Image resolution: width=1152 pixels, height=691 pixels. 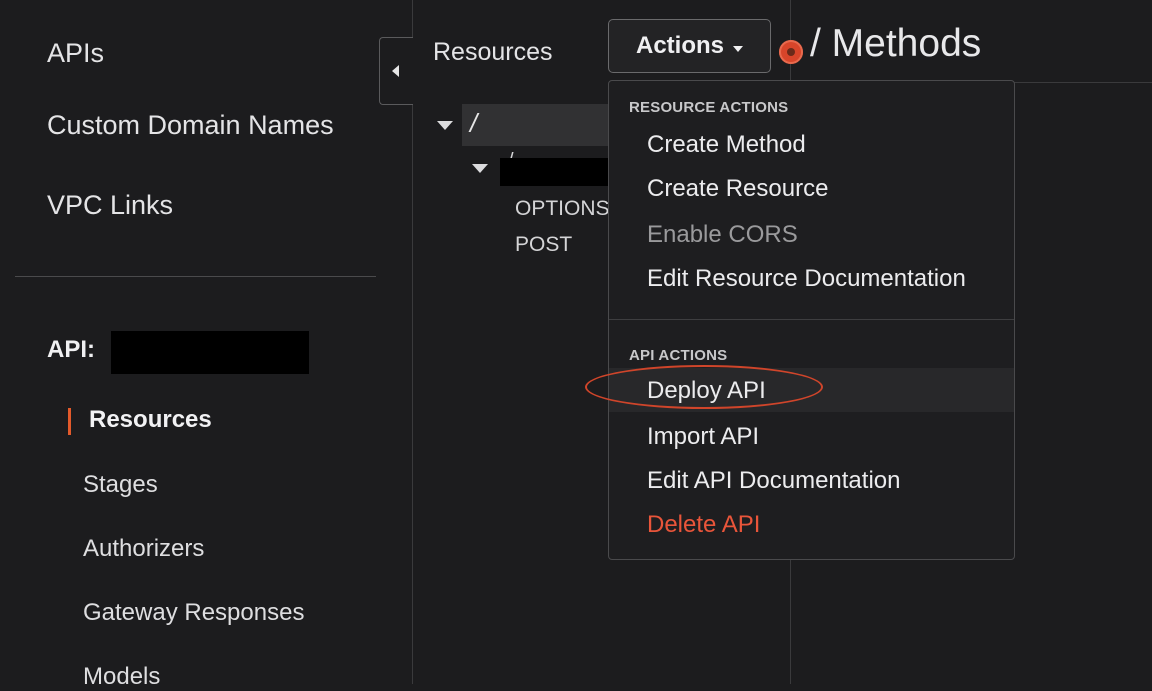 I want to click on active-indicator, so click(x=69, y=421).